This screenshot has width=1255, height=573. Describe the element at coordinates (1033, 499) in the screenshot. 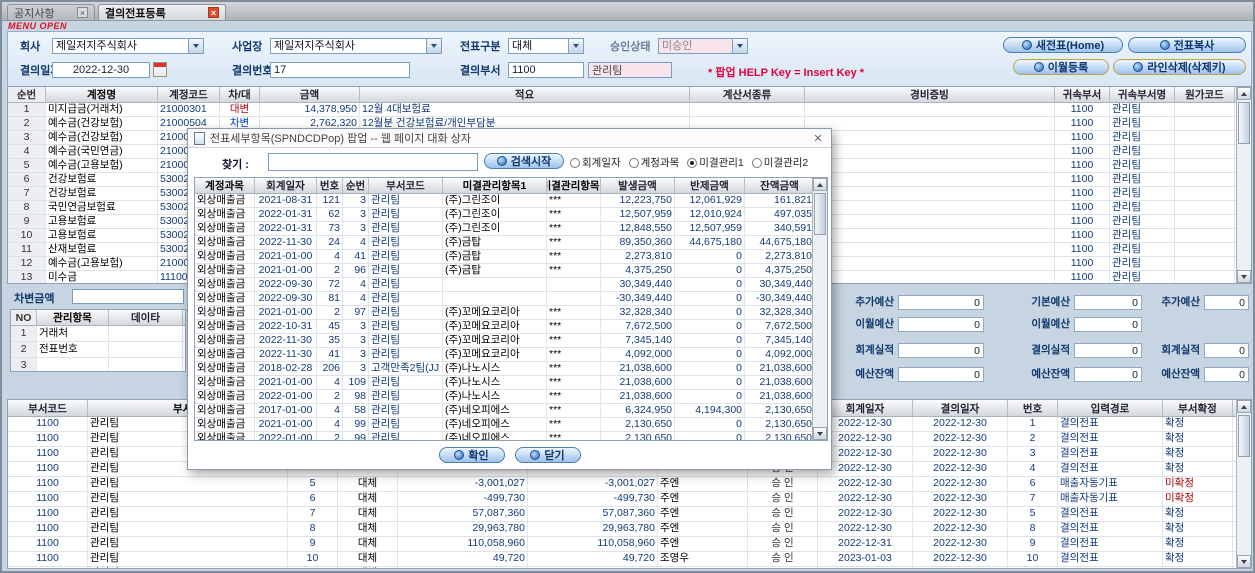

I see `cell: 7` at that location.